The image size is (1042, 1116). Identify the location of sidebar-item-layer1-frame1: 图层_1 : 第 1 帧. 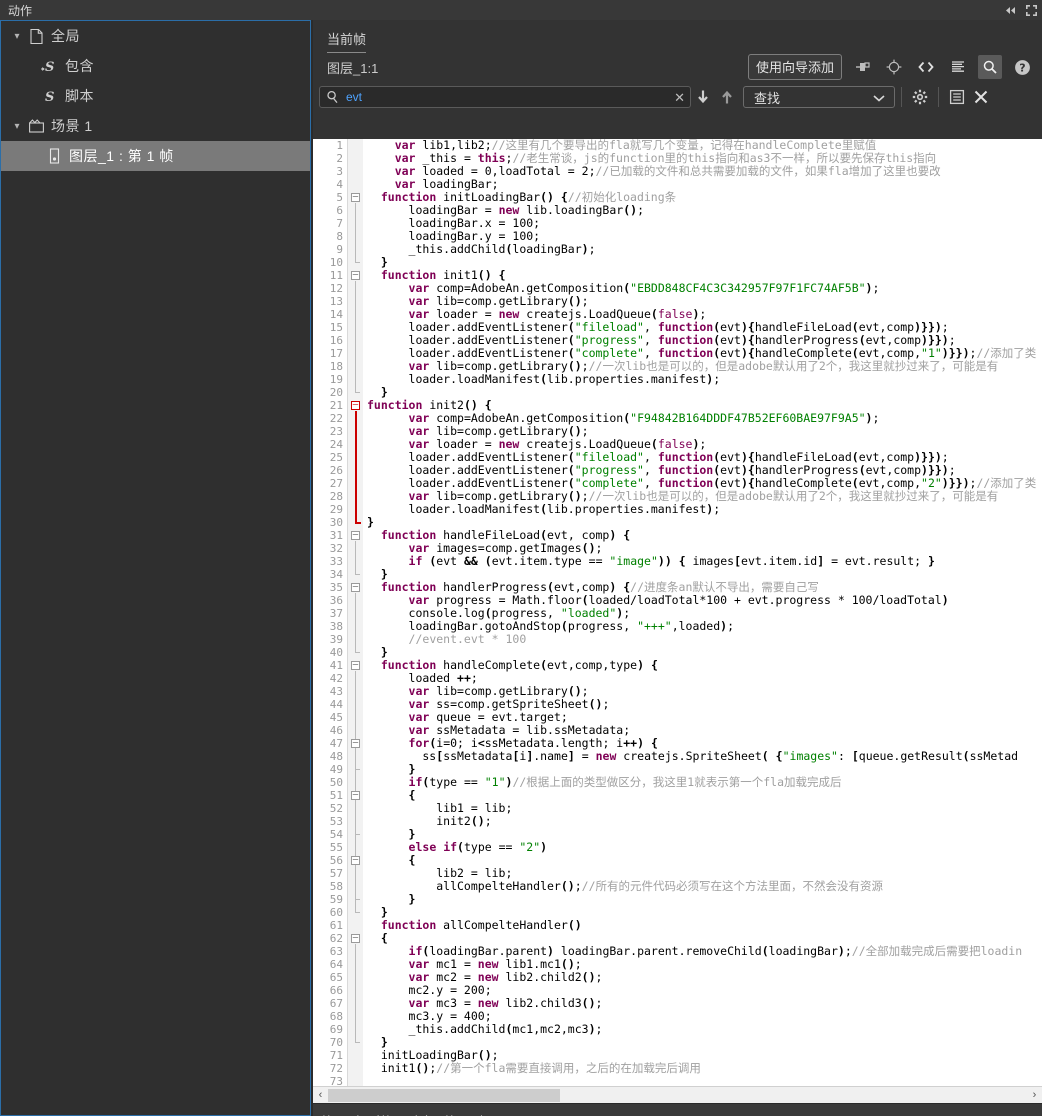
(155, 156).